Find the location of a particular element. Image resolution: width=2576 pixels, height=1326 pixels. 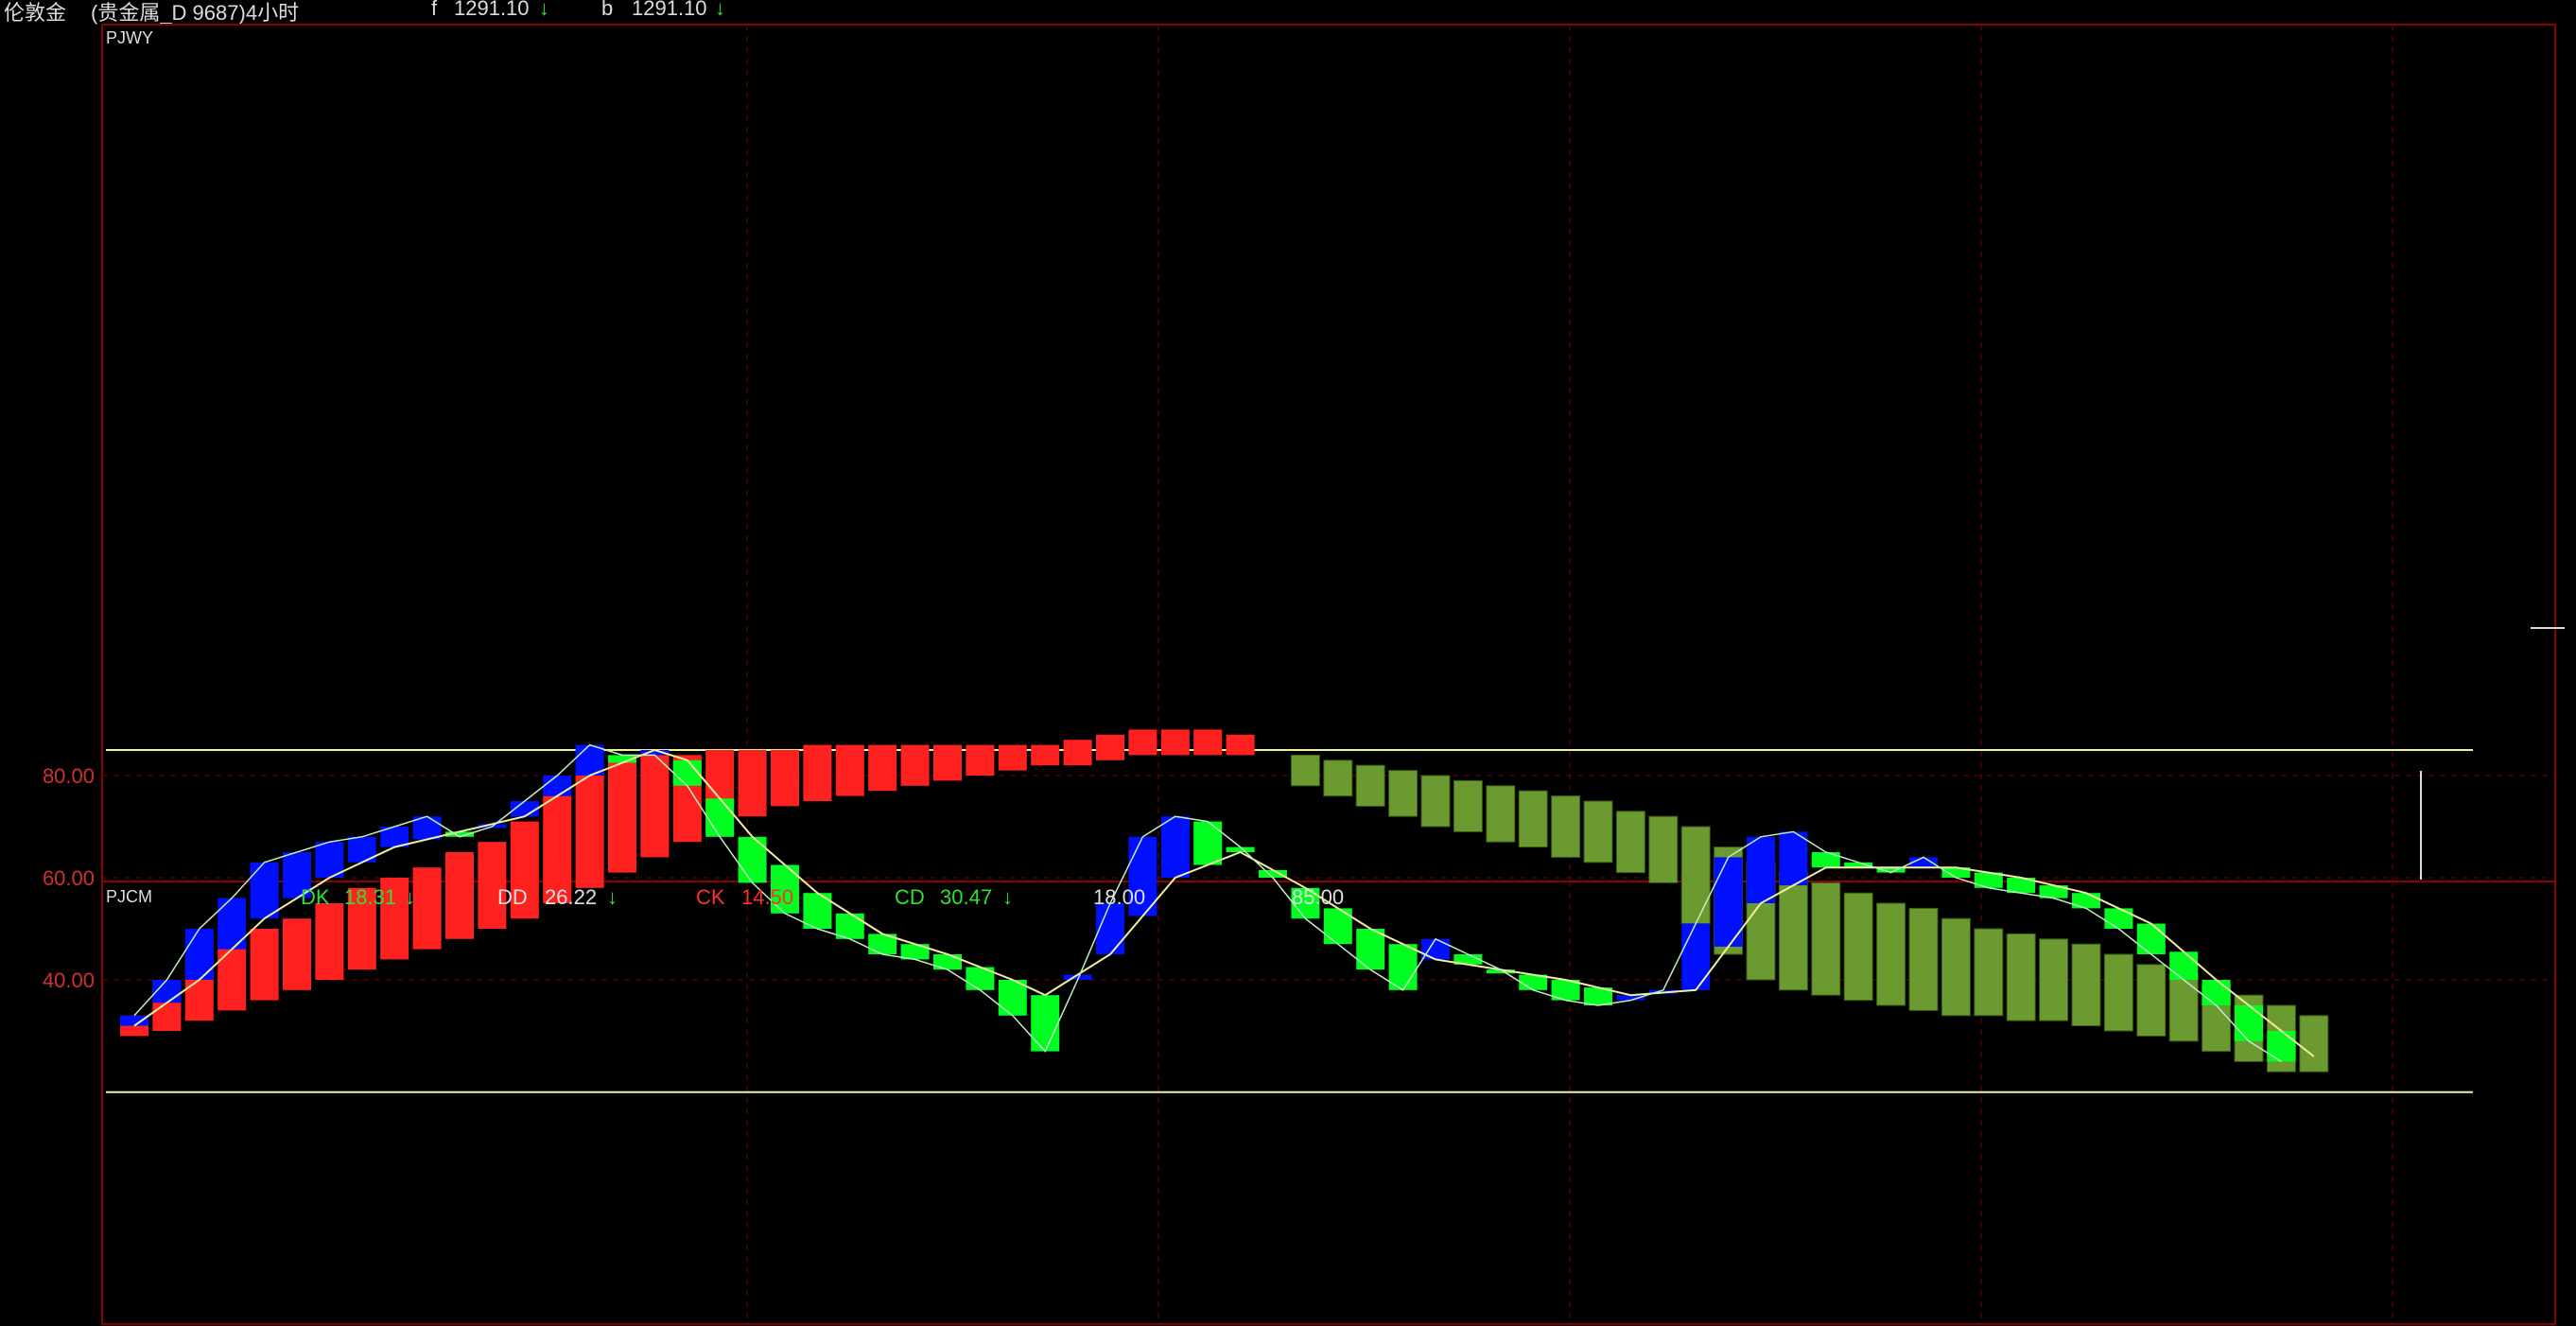

legend-dd-arrow: ↓ is located at coordinates (612, 897).